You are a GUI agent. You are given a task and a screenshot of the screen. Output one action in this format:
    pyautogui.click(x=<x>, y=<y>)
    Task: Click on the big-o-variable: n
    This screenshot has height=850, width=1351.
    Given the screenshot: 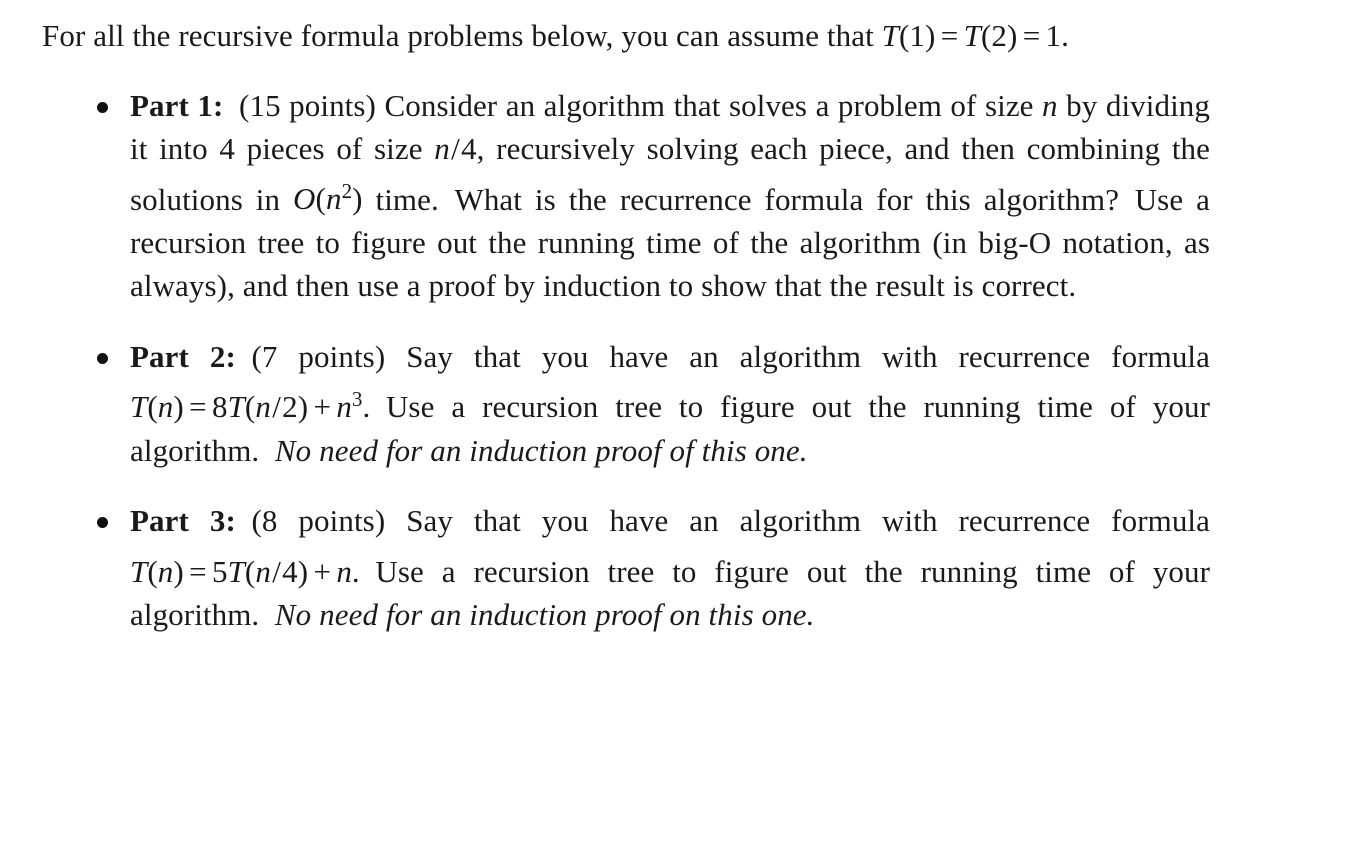 What is the action you would take?
    pyautogui.click(x=333, y=199)
    